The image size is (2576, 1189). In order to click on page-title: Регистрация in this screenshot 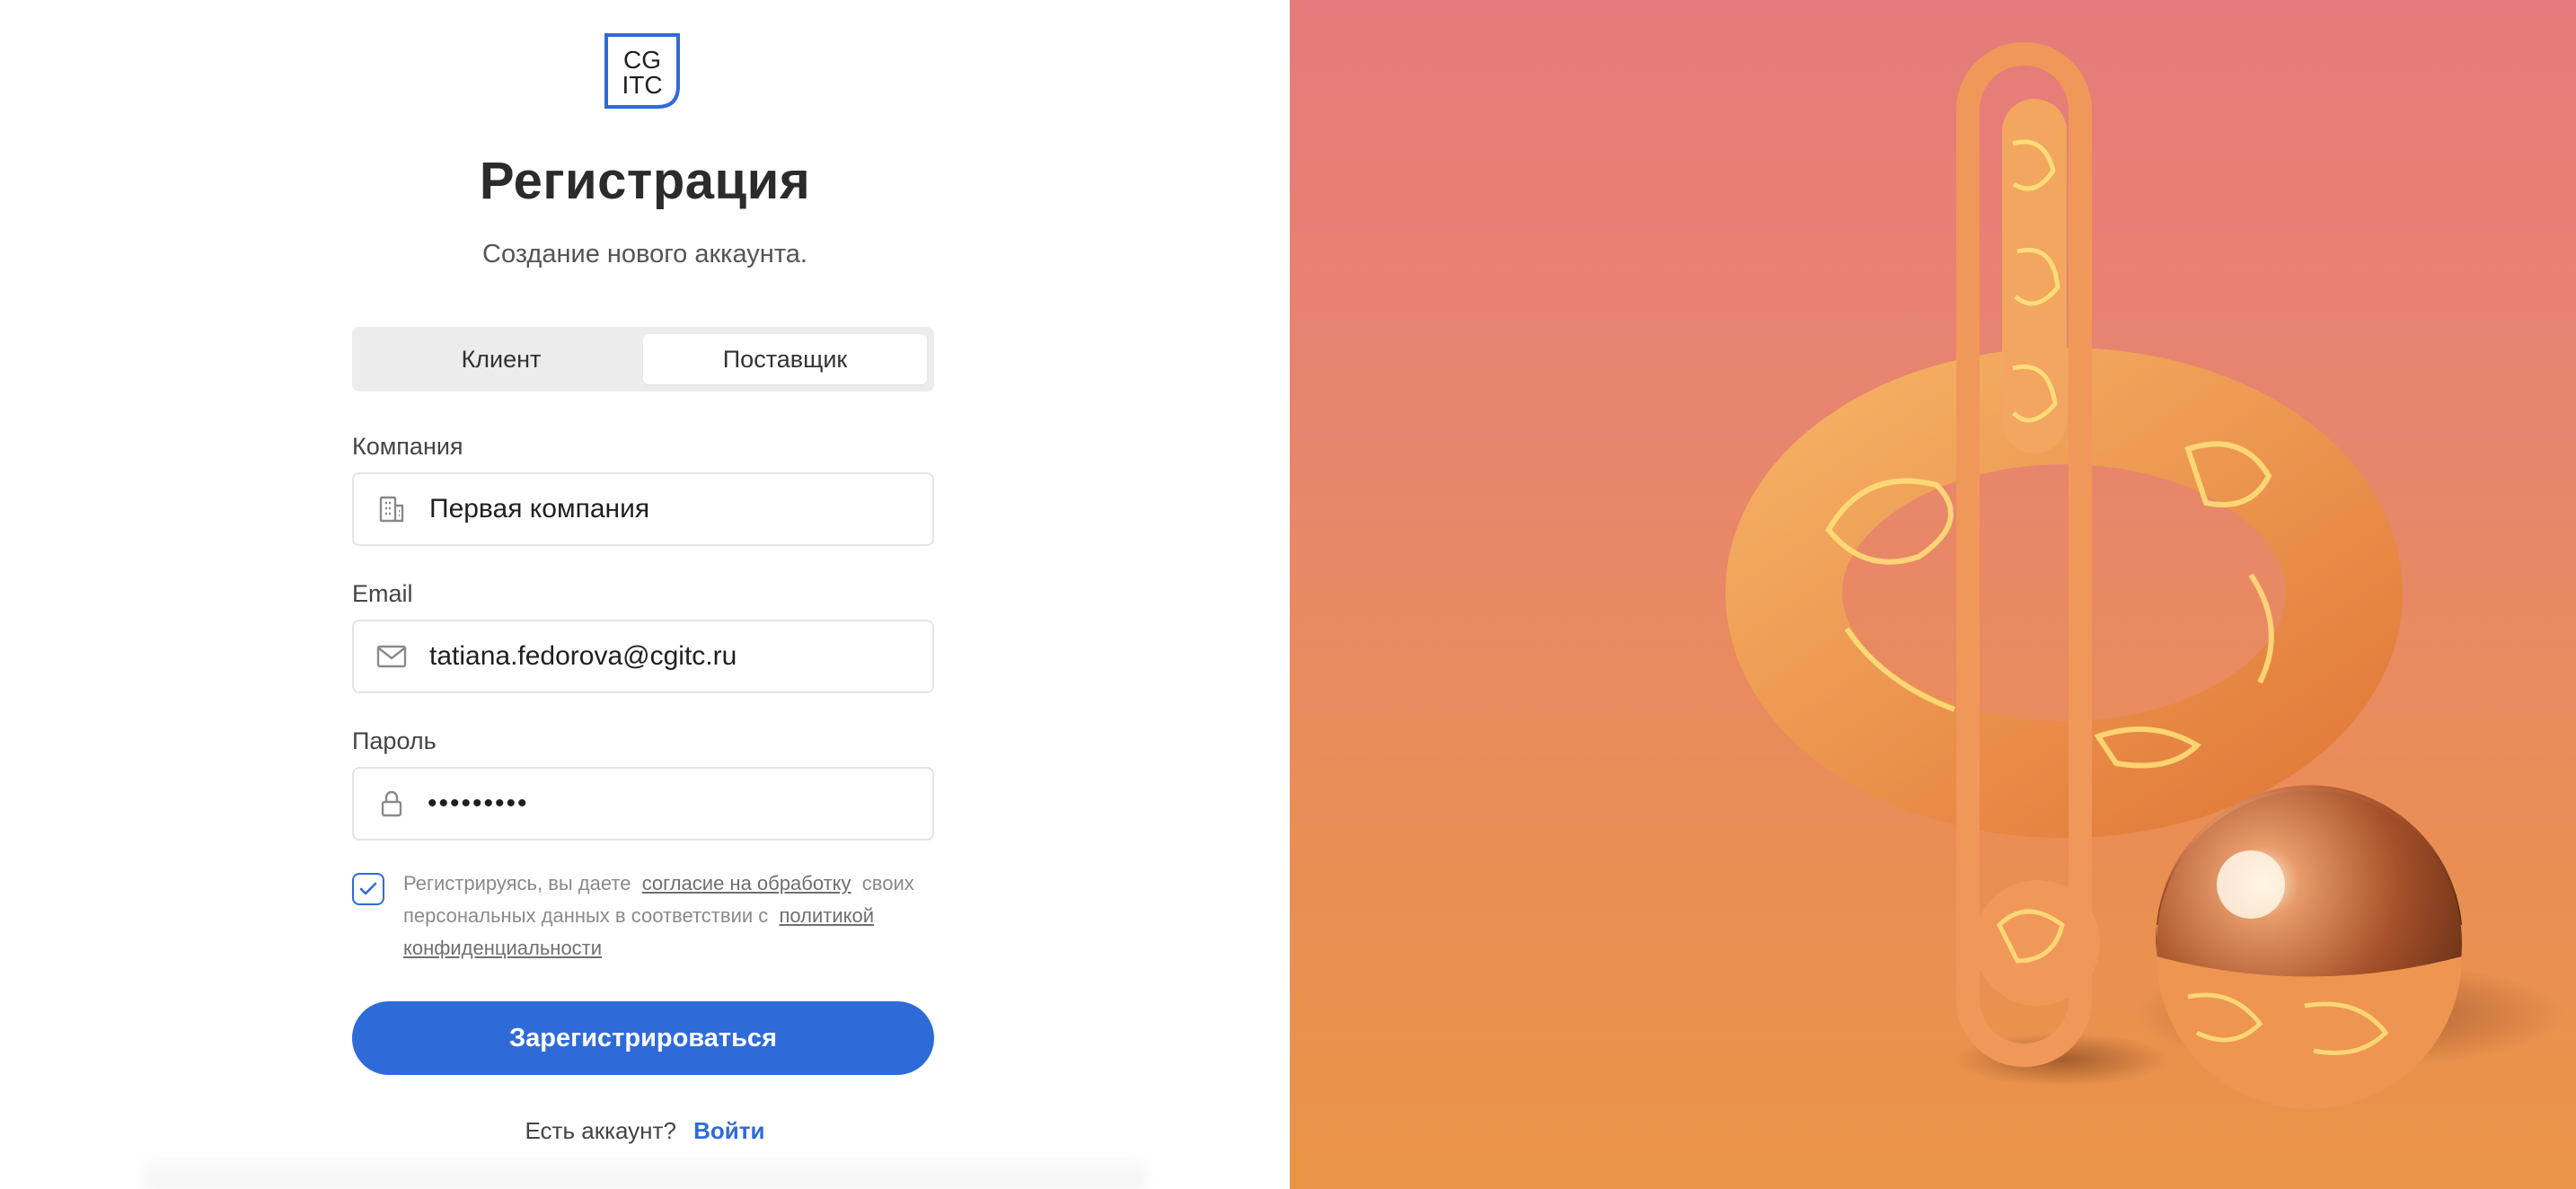, I will do `click(645, 181)`.